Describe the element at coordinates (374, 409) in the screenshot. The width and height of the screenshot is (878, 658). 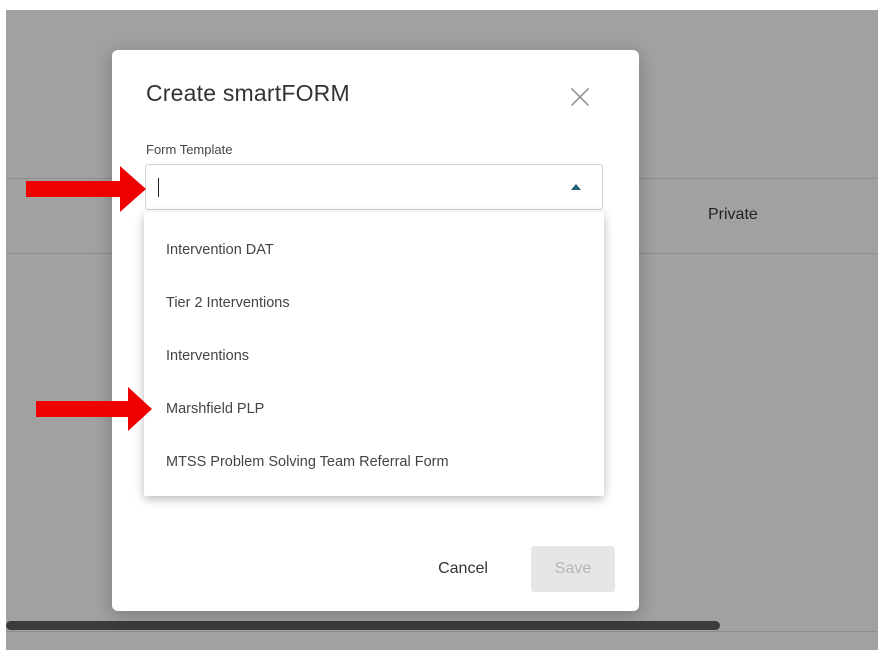
I see `dropdown-option-marshfield-plp: Marshfield PLP` at that location.